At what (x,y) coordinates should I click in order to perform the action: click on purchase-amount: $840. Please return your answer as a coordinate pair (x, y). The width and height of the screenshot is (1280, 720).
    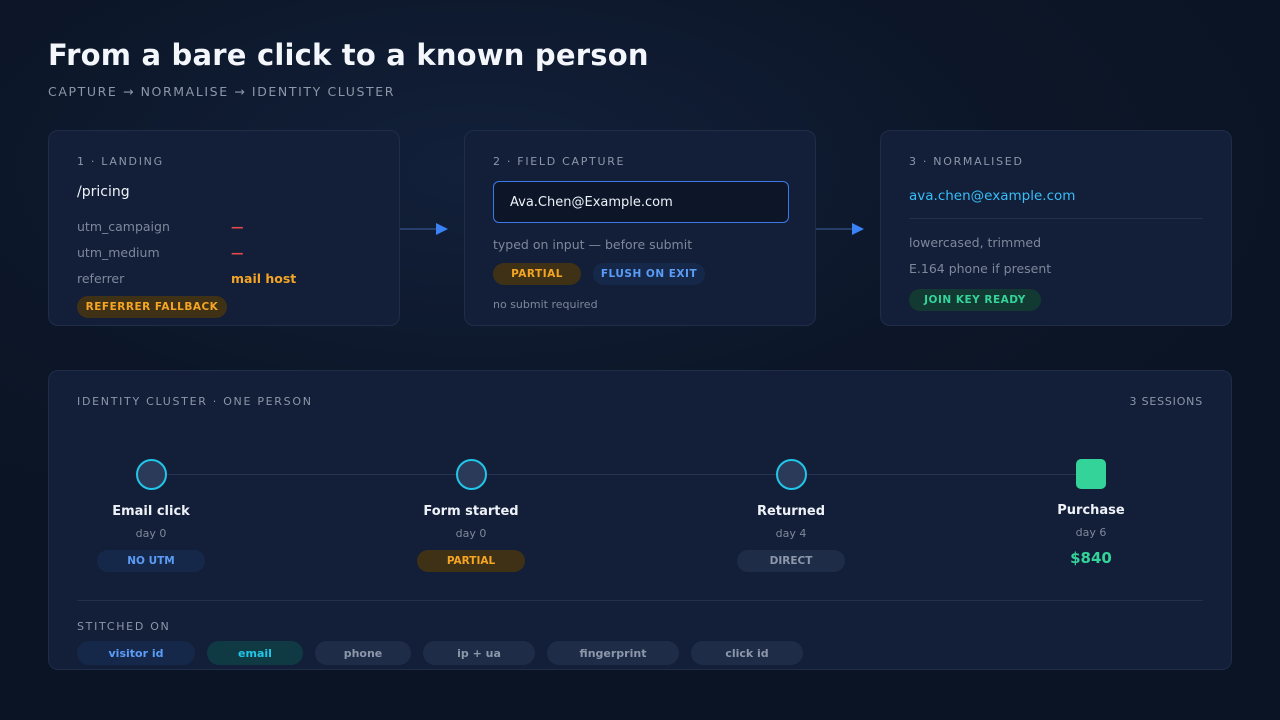
    Looking at the image, I should click on (1091, 558).